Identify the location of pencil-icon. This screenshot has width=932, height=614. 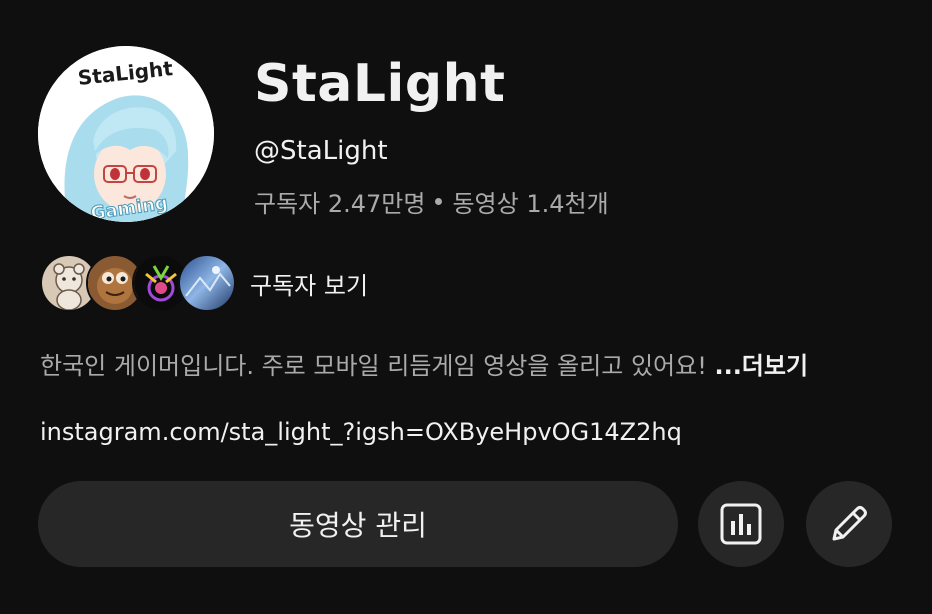
(849, 523).